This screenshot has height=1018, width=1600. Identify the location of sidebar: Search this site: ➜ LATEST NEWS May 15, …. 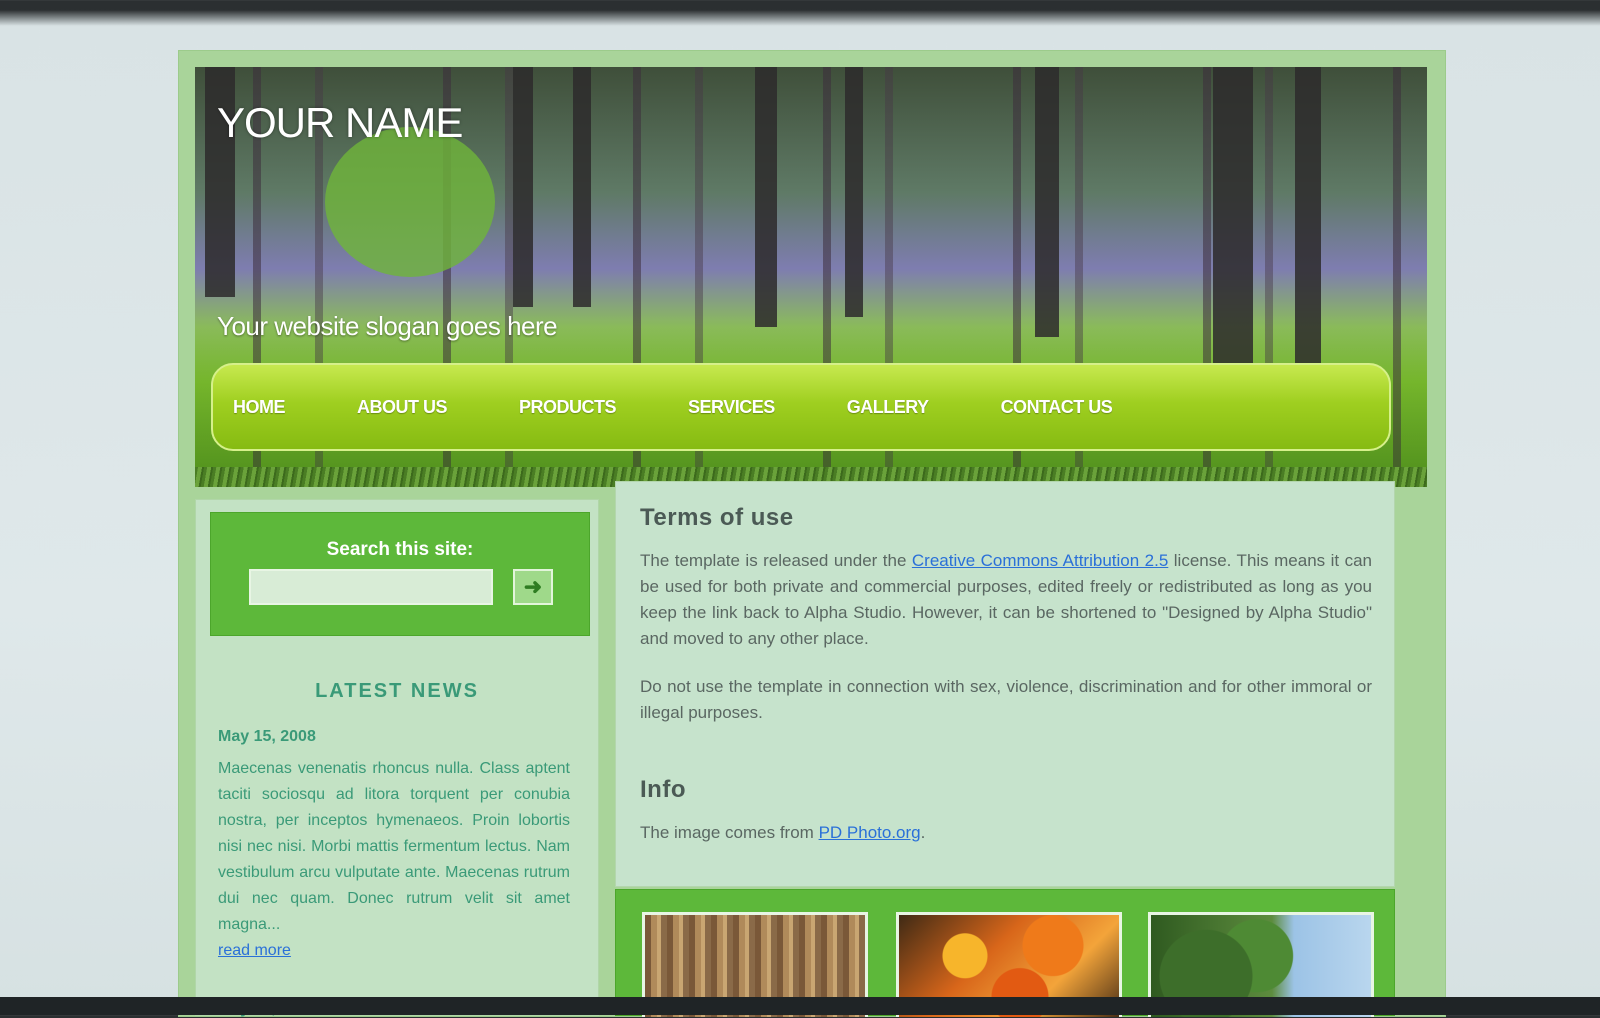
(397, 758).